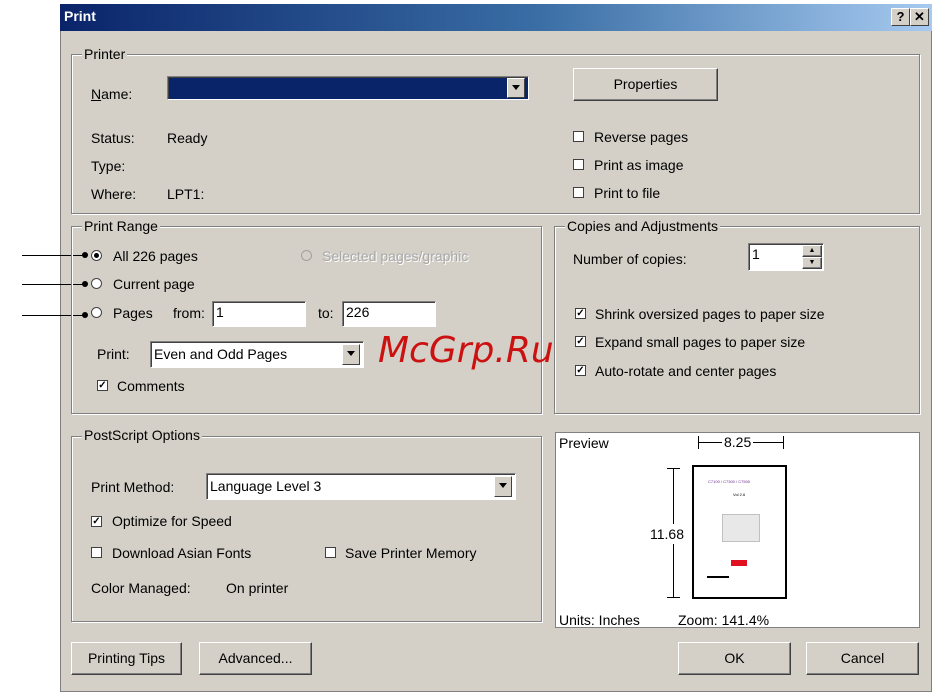 This screenshot has height=696, width=940. Describe the element at coordinates (741, 528) in the screenshot. I see `printer-image` at that location.